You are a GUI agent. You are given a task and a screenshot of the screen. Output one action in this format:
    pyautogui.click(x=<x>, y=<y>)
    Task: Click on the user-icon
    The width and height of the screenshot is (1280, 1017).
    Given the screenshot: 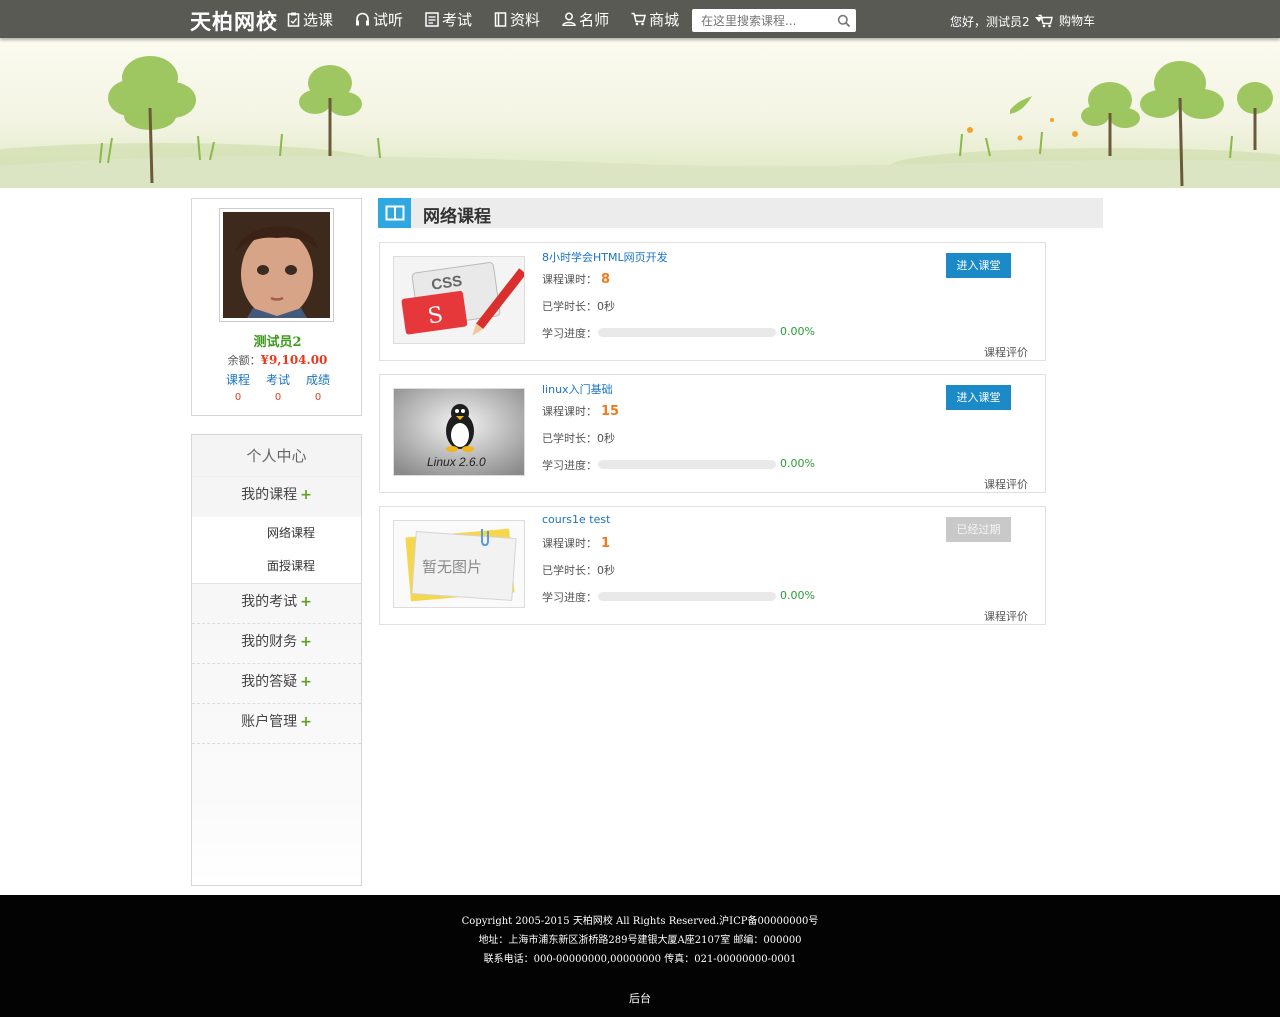 What is the action you would take?
    pyautogui.click(x=569, y=19)
    